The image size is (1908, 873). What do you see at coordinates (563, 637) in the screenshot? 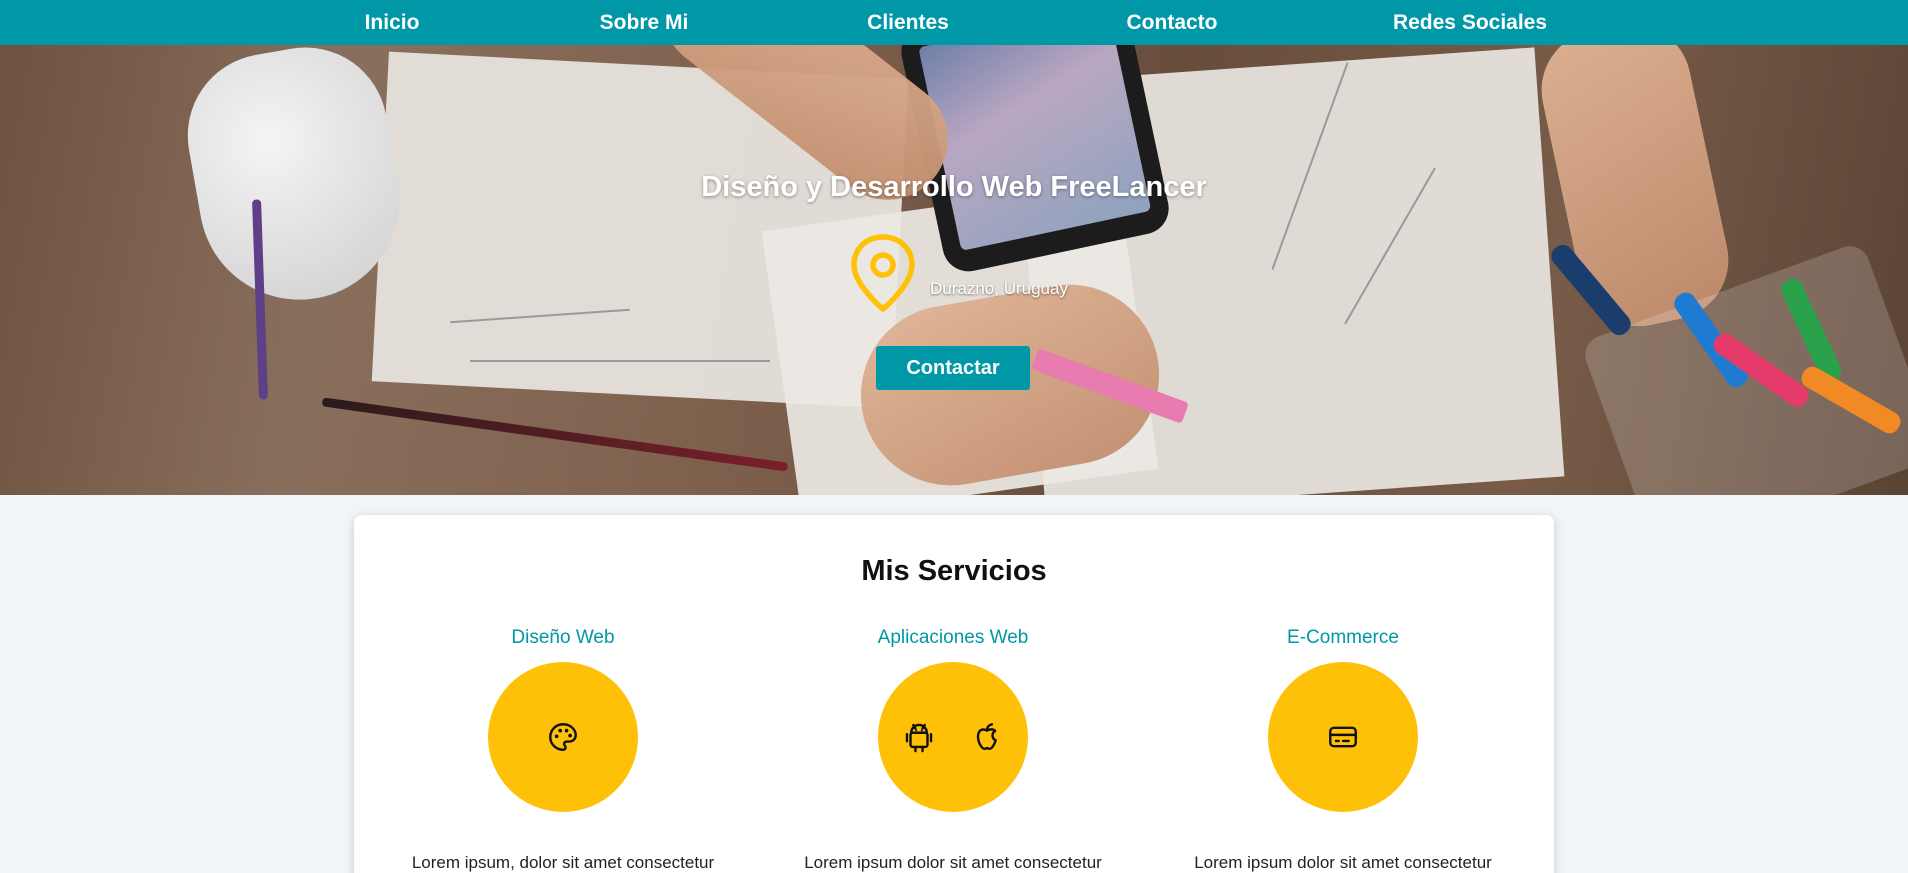
I see `service-name: Diseño Web` at bounding box center [563, 637].